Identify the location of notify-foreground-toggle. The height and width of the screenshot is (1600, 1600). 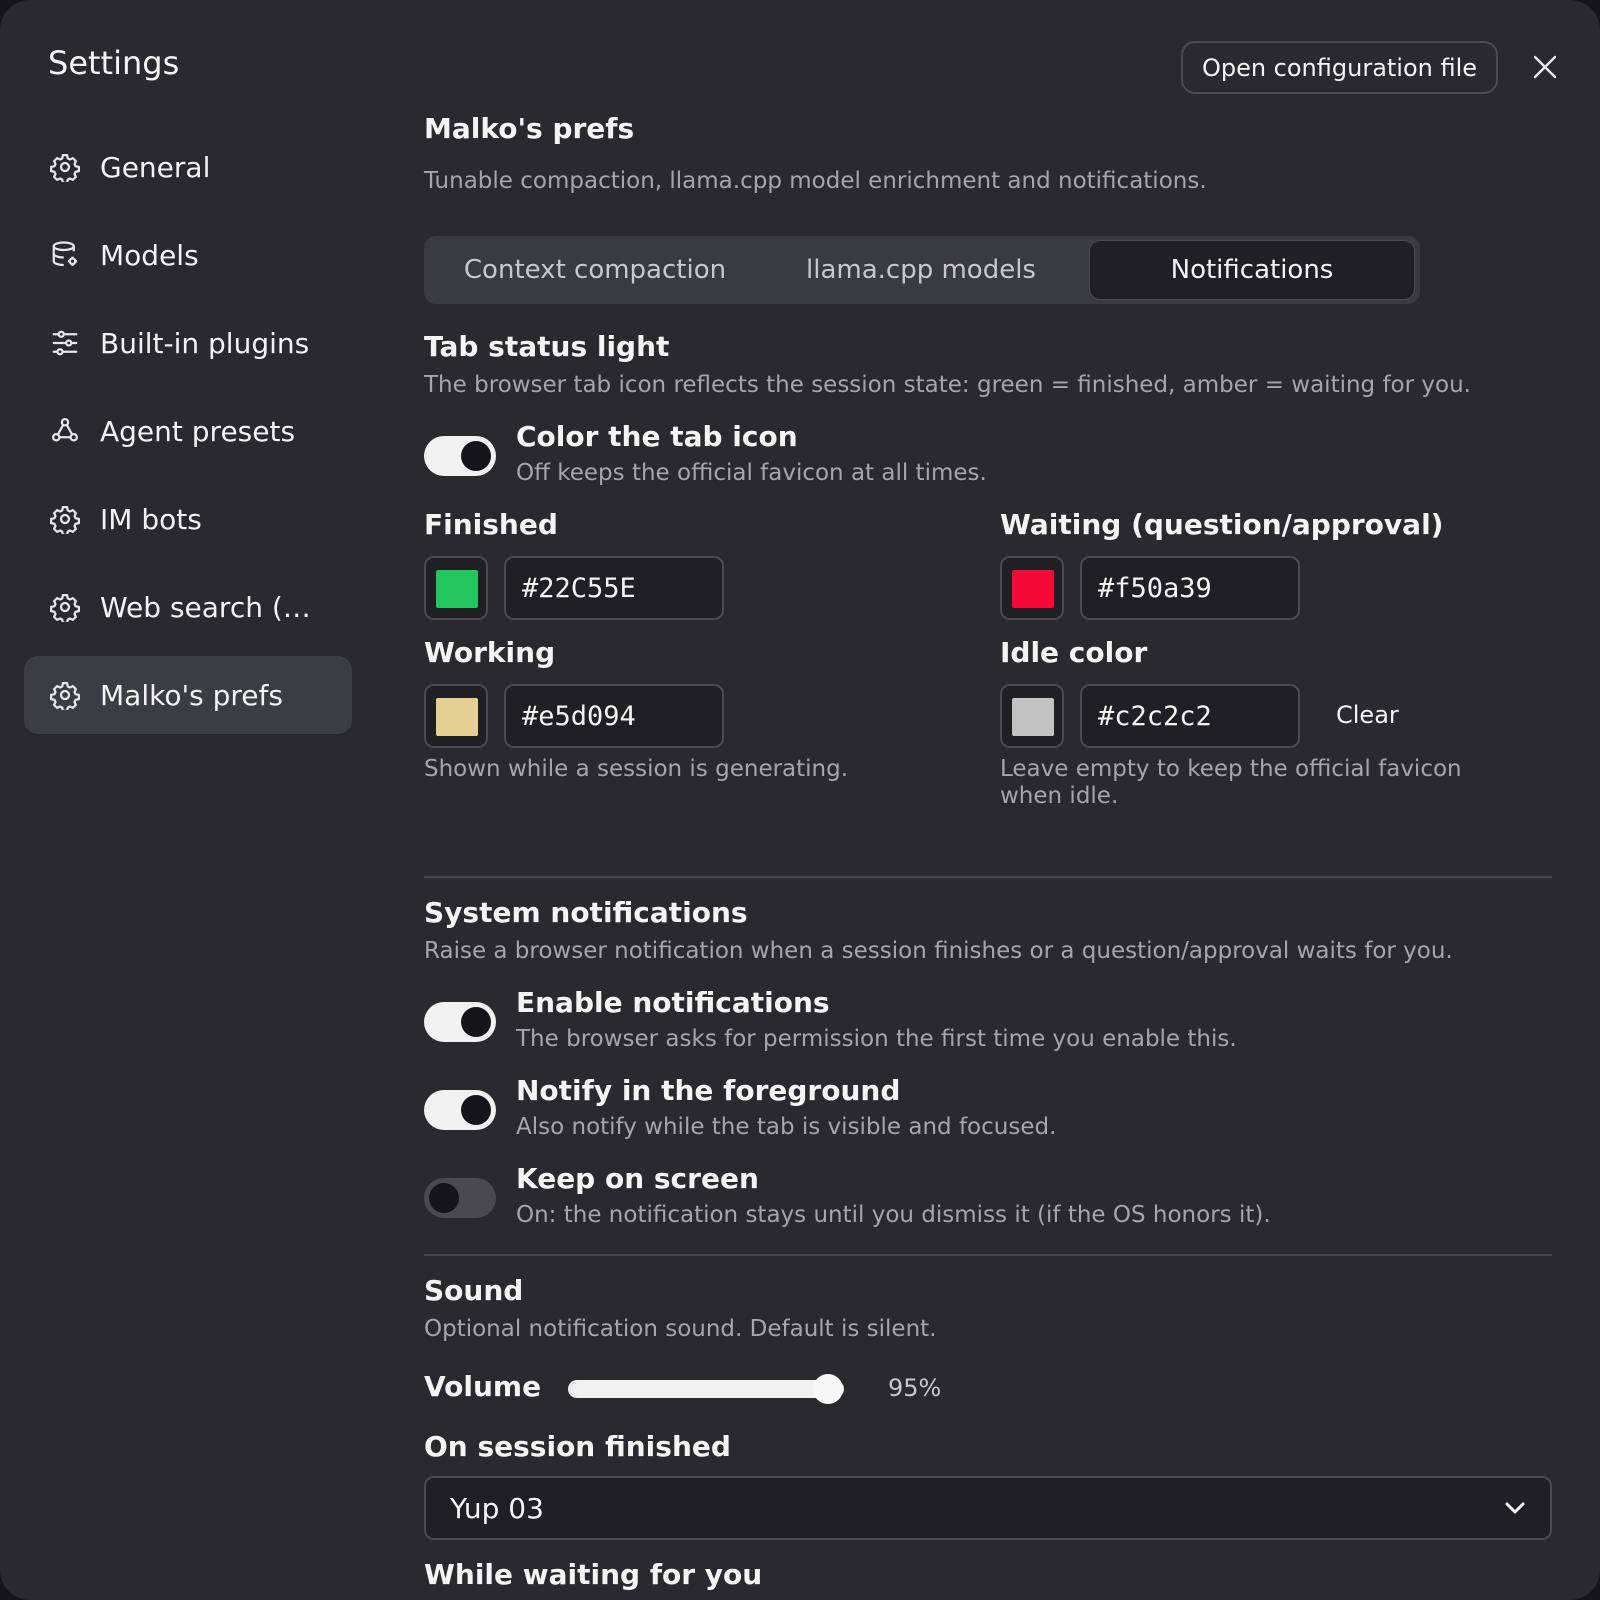
(460, 1110).